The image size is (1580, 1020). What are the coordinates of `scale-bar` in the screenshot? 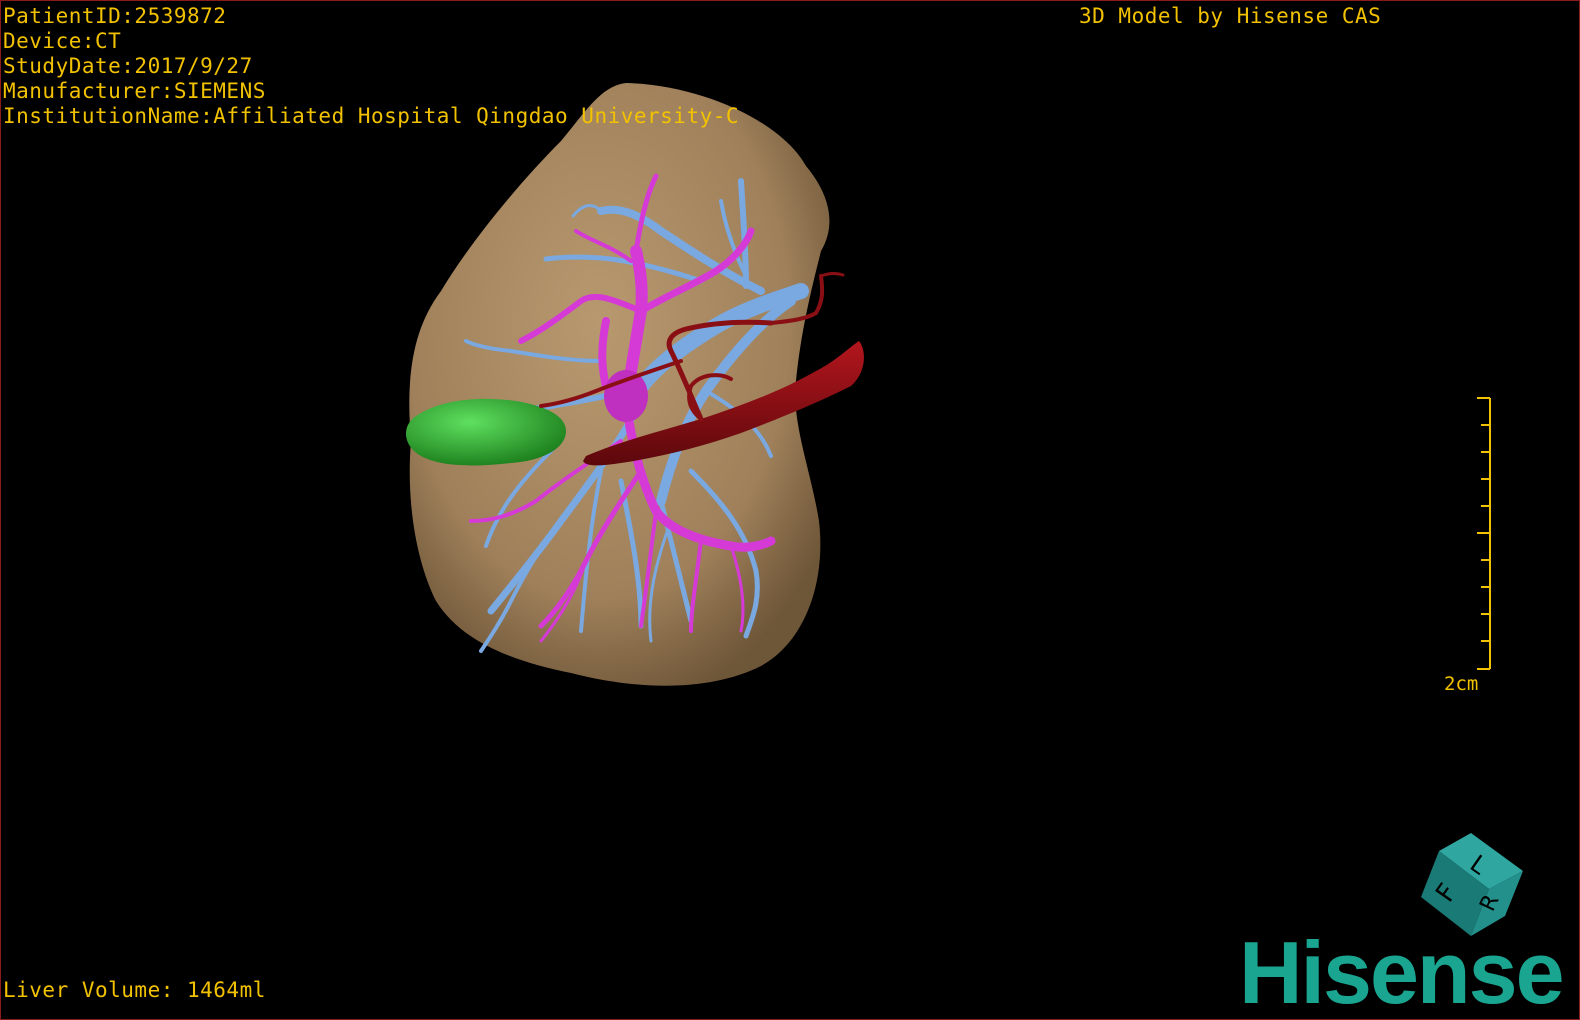 It's located at (1484, 533).